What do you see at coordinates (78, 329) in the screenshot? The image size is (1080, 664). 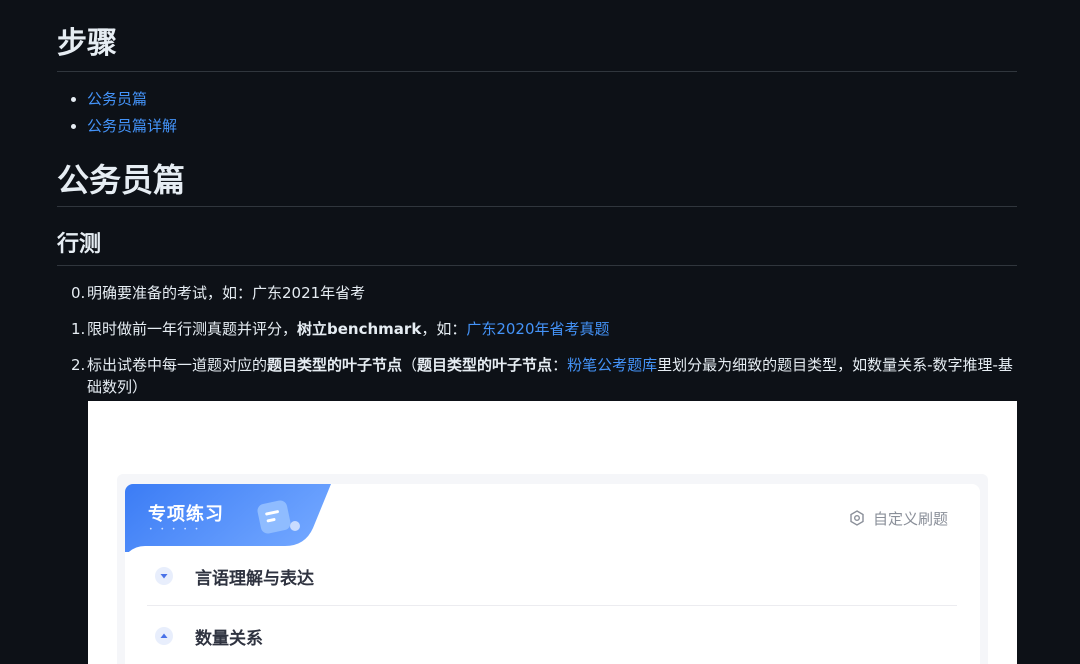 I see `list-number: 1.` at bounding box center [78, 329].